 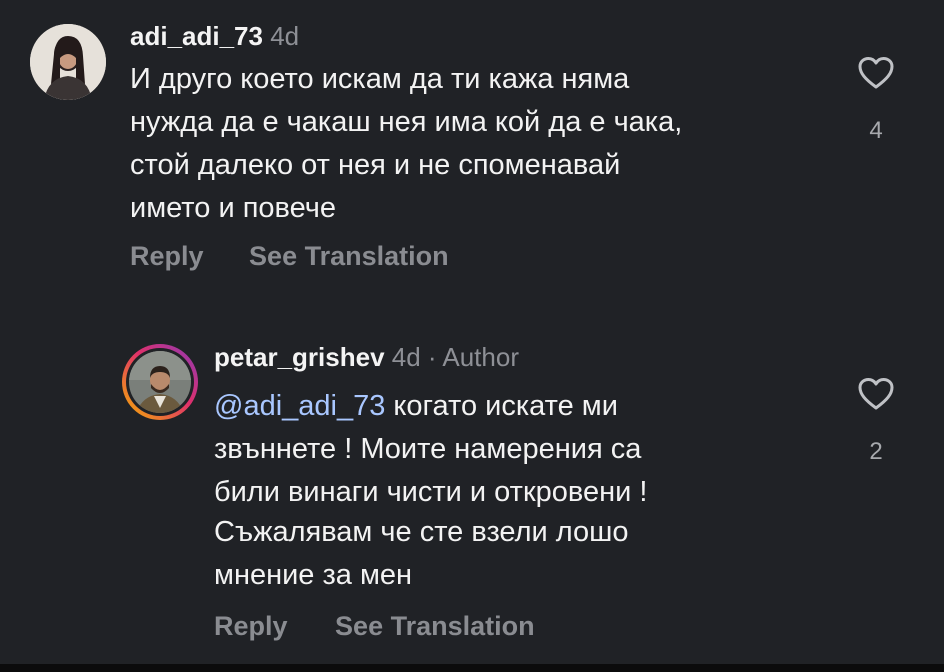 What do you see at coordinates (473, 357) in the screenshot?
I see `author-badge: · Author` at bounding box center [473, 357].